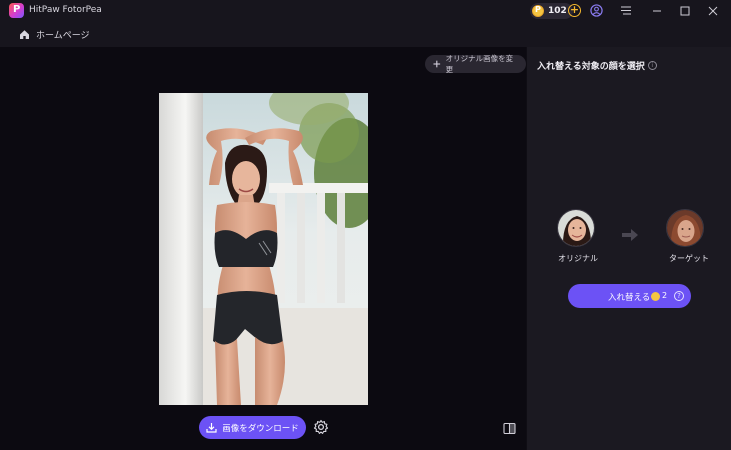  Describe the element at coordinates (657, 11) in the screenshot. I see `minimize-icon` at that location.